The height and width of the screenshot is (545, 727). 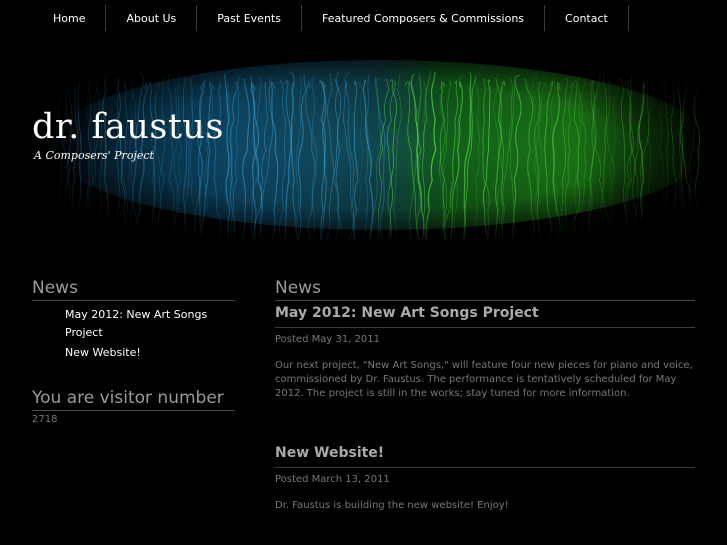 What do you see at coordinates (485, 289) in the screenshot?
I see `main-news-heading: News` at bounding box center [485, 289].